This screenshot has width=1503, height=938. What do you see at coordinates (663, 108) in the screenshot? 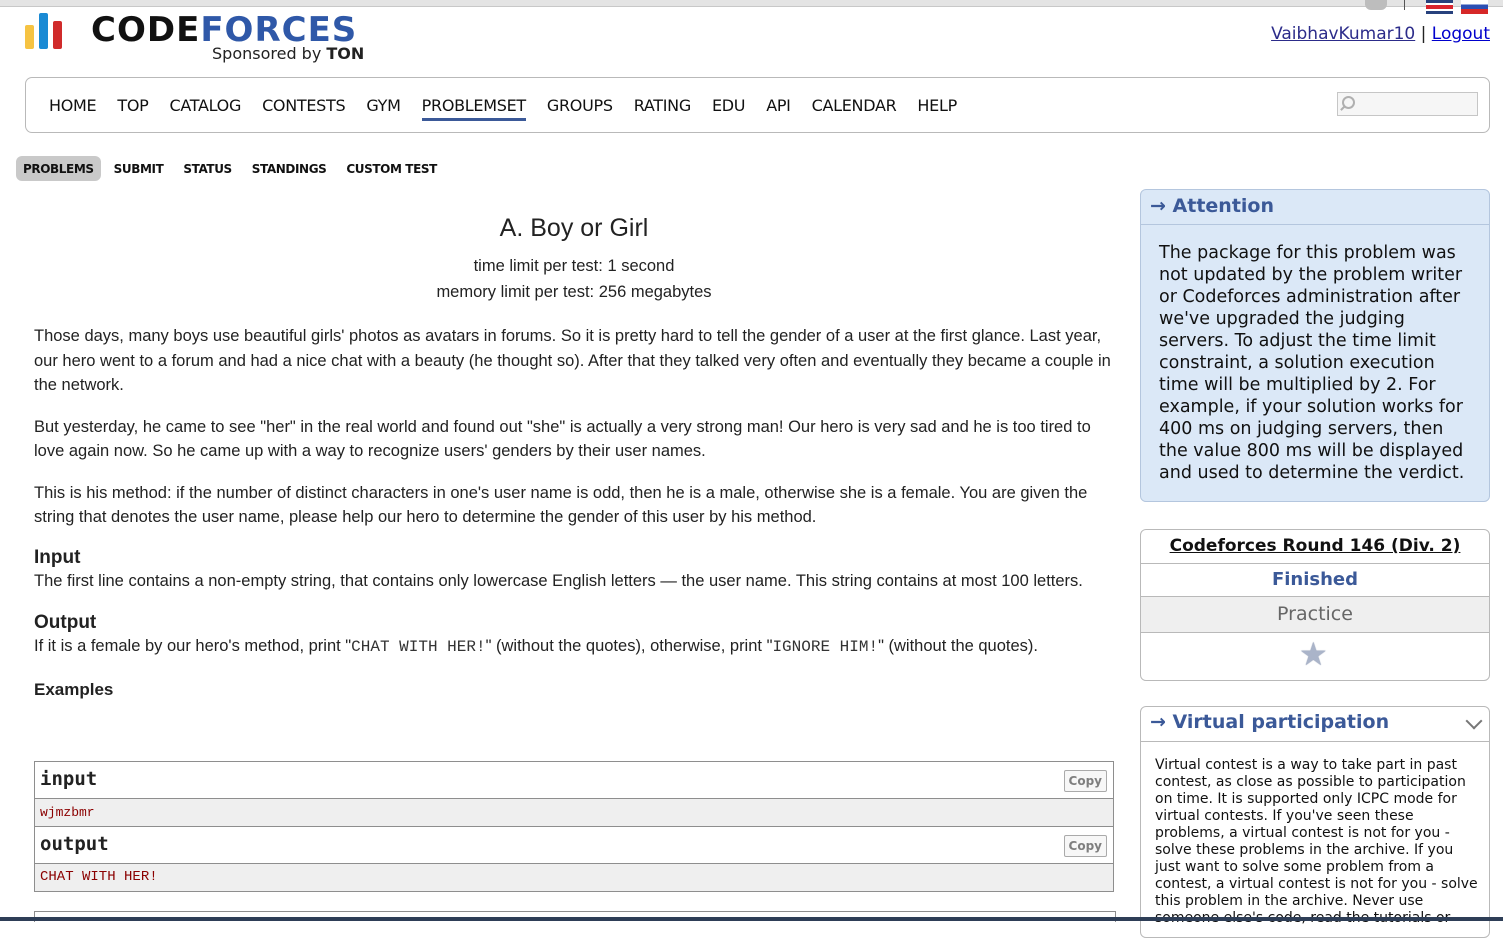
I see `menu-item-rating: RATING` at bounding box center [663, 108].